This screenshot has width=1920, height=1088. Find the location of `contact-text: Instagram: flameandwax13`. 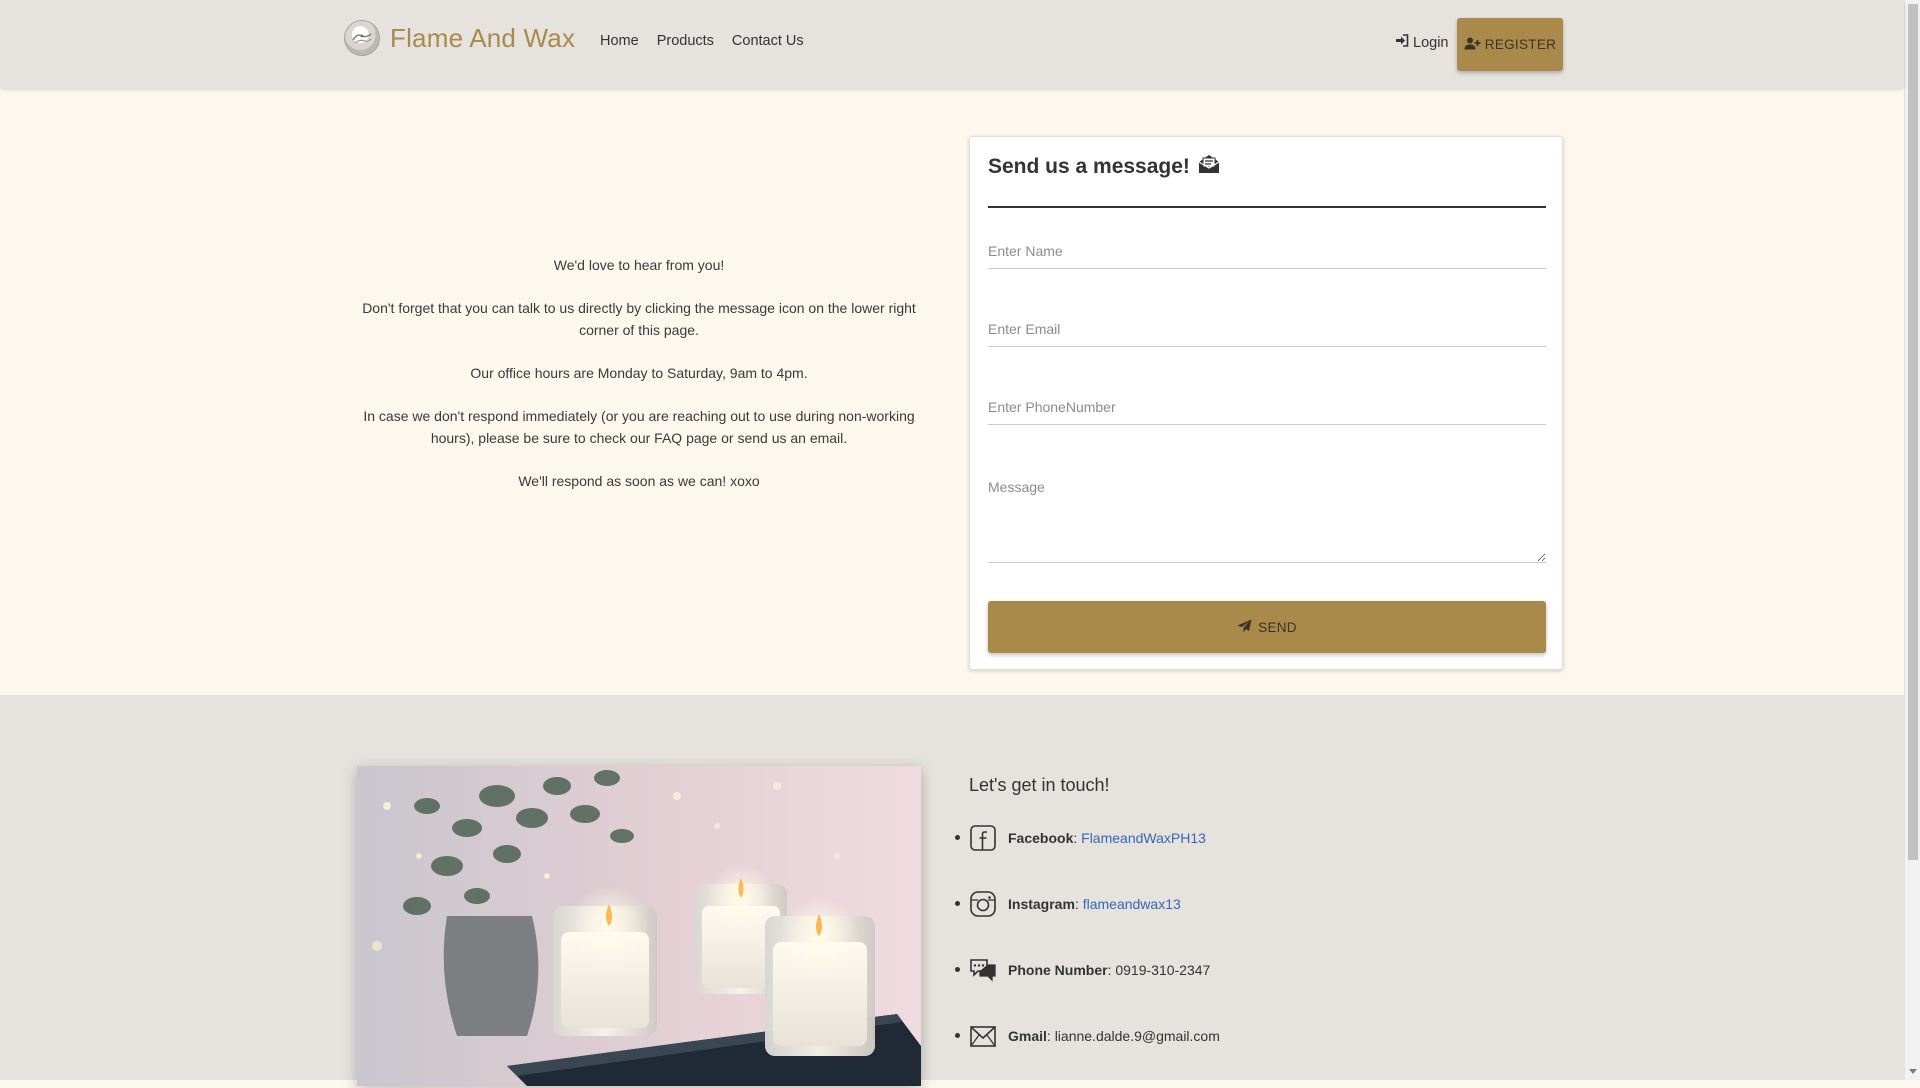

contact-text: Instagram: flameandwax13 is located at coordinates (1094, 904).